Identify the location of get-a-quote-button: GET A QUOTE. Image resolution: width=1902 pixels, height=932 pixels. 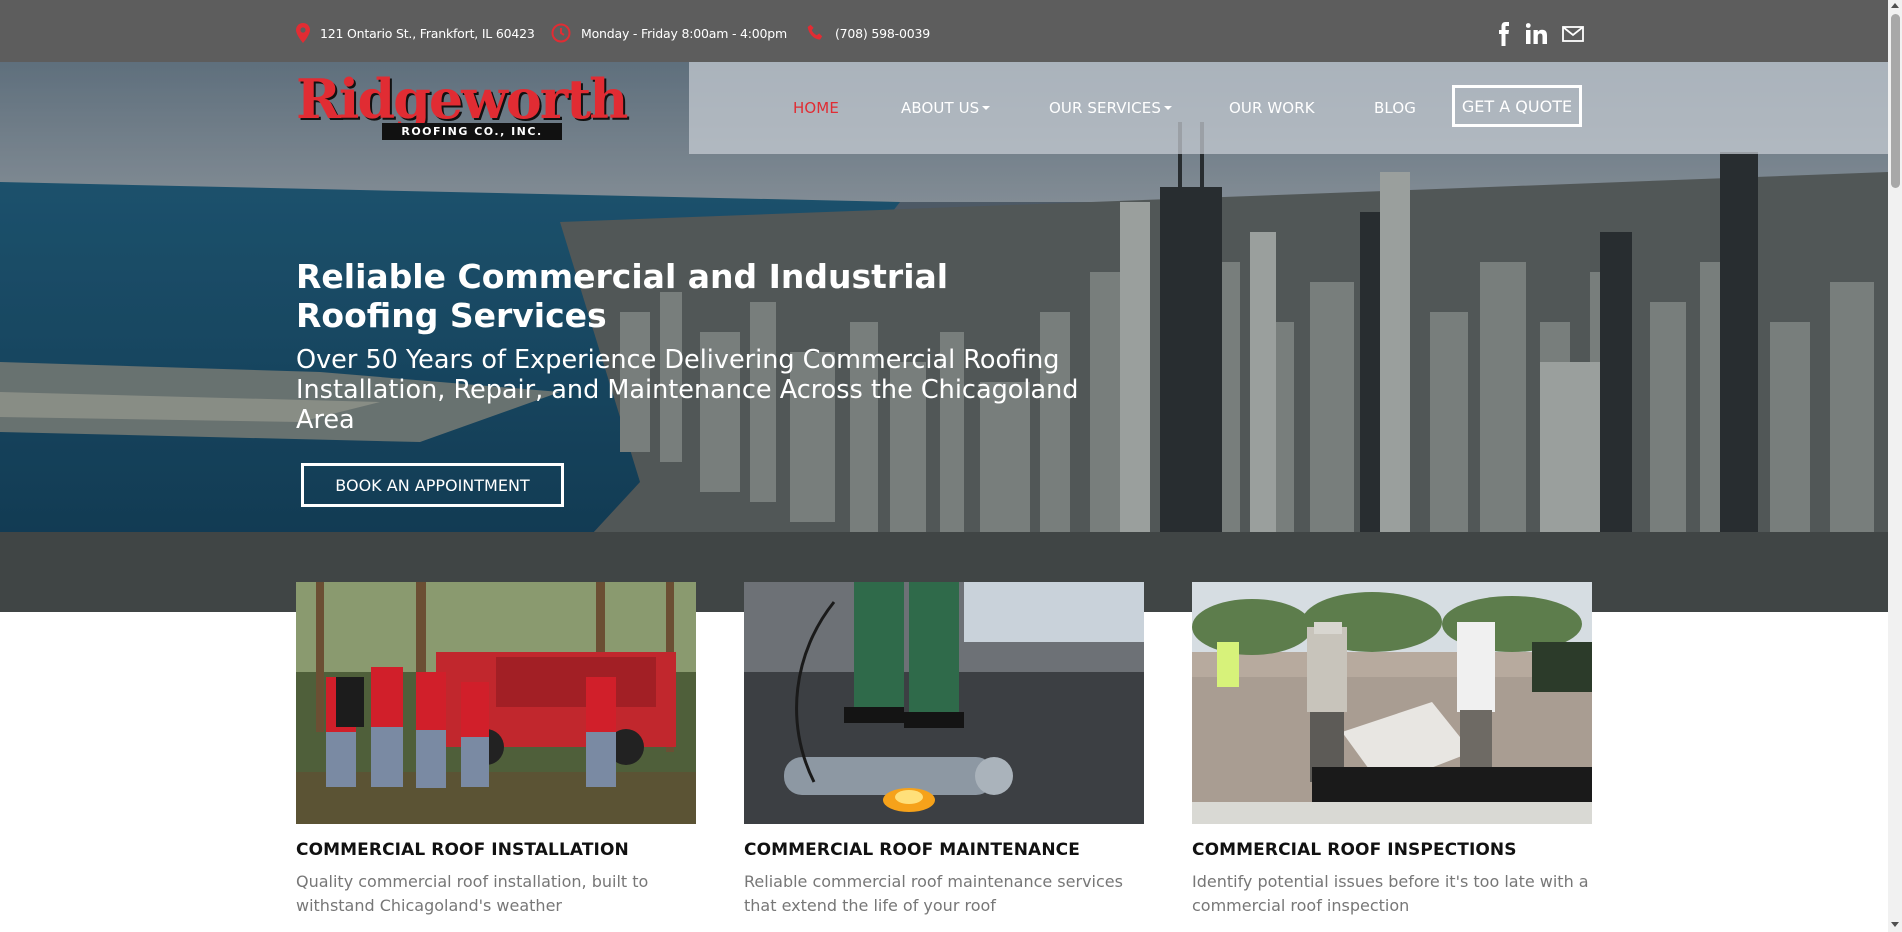
(1517, 106).